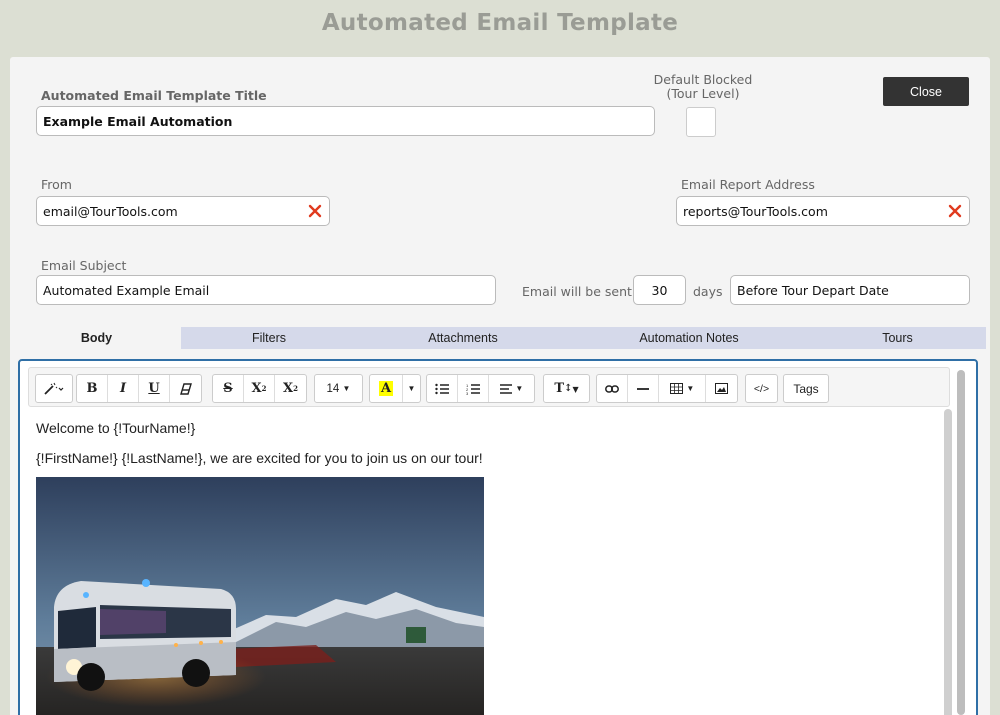 The image size is (1000, 715). Describe the element at coordinates (559, 388) in the screenshot. I see `text-style-label: T` at that location.